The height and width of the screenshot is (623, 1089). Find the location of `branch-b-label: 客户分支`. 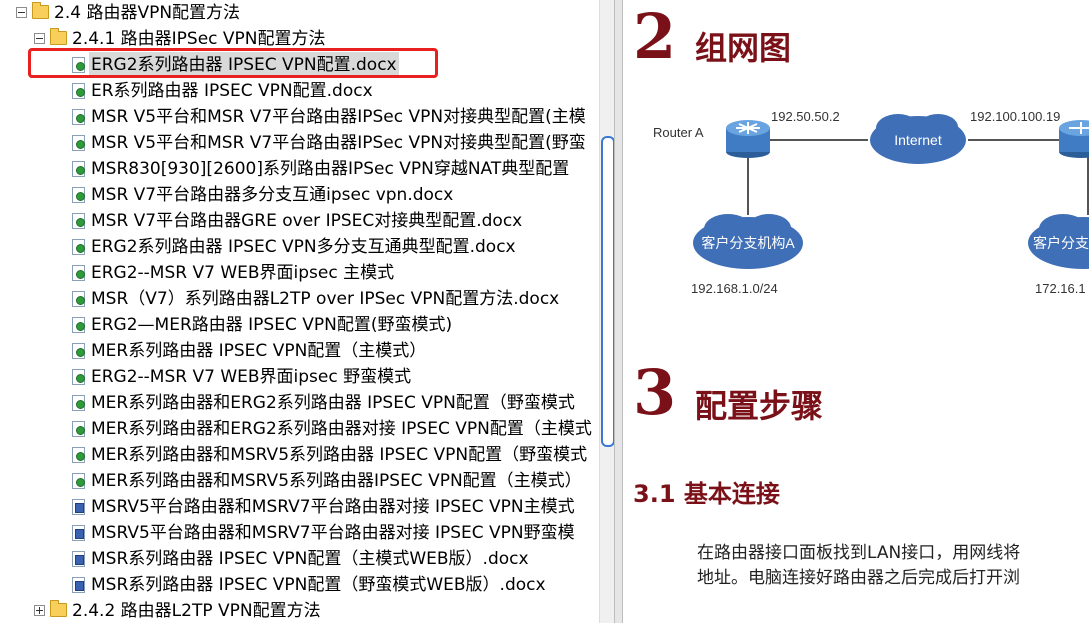

branch-b-label: 客户分支 is located at coordinates (1061, 243).